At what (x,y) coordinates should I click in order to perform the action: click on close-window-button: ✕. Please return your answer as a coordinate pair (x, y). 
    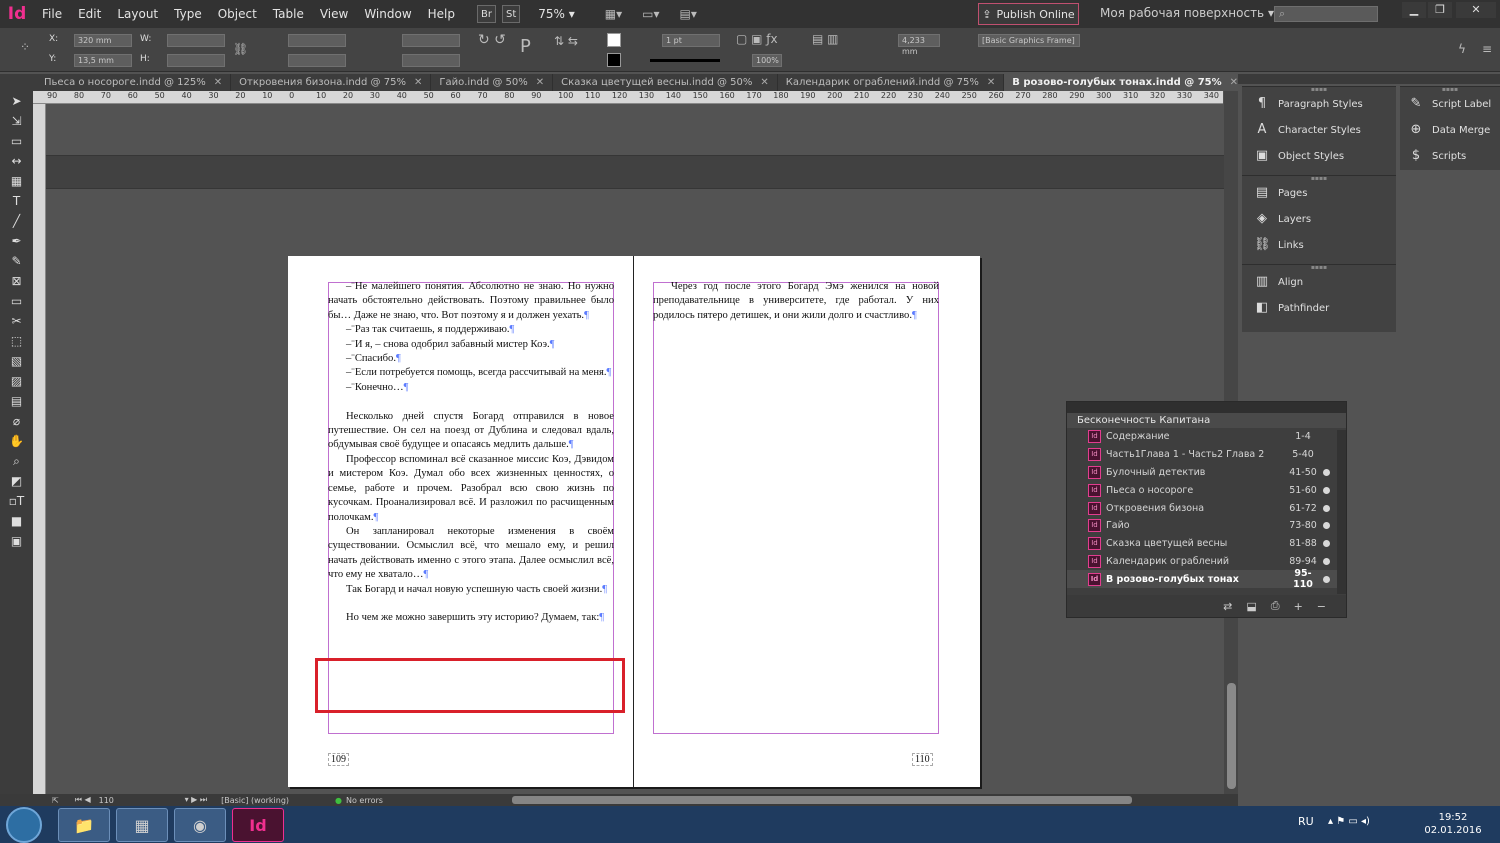
    Looking at the image, I should click on (1476, 10).